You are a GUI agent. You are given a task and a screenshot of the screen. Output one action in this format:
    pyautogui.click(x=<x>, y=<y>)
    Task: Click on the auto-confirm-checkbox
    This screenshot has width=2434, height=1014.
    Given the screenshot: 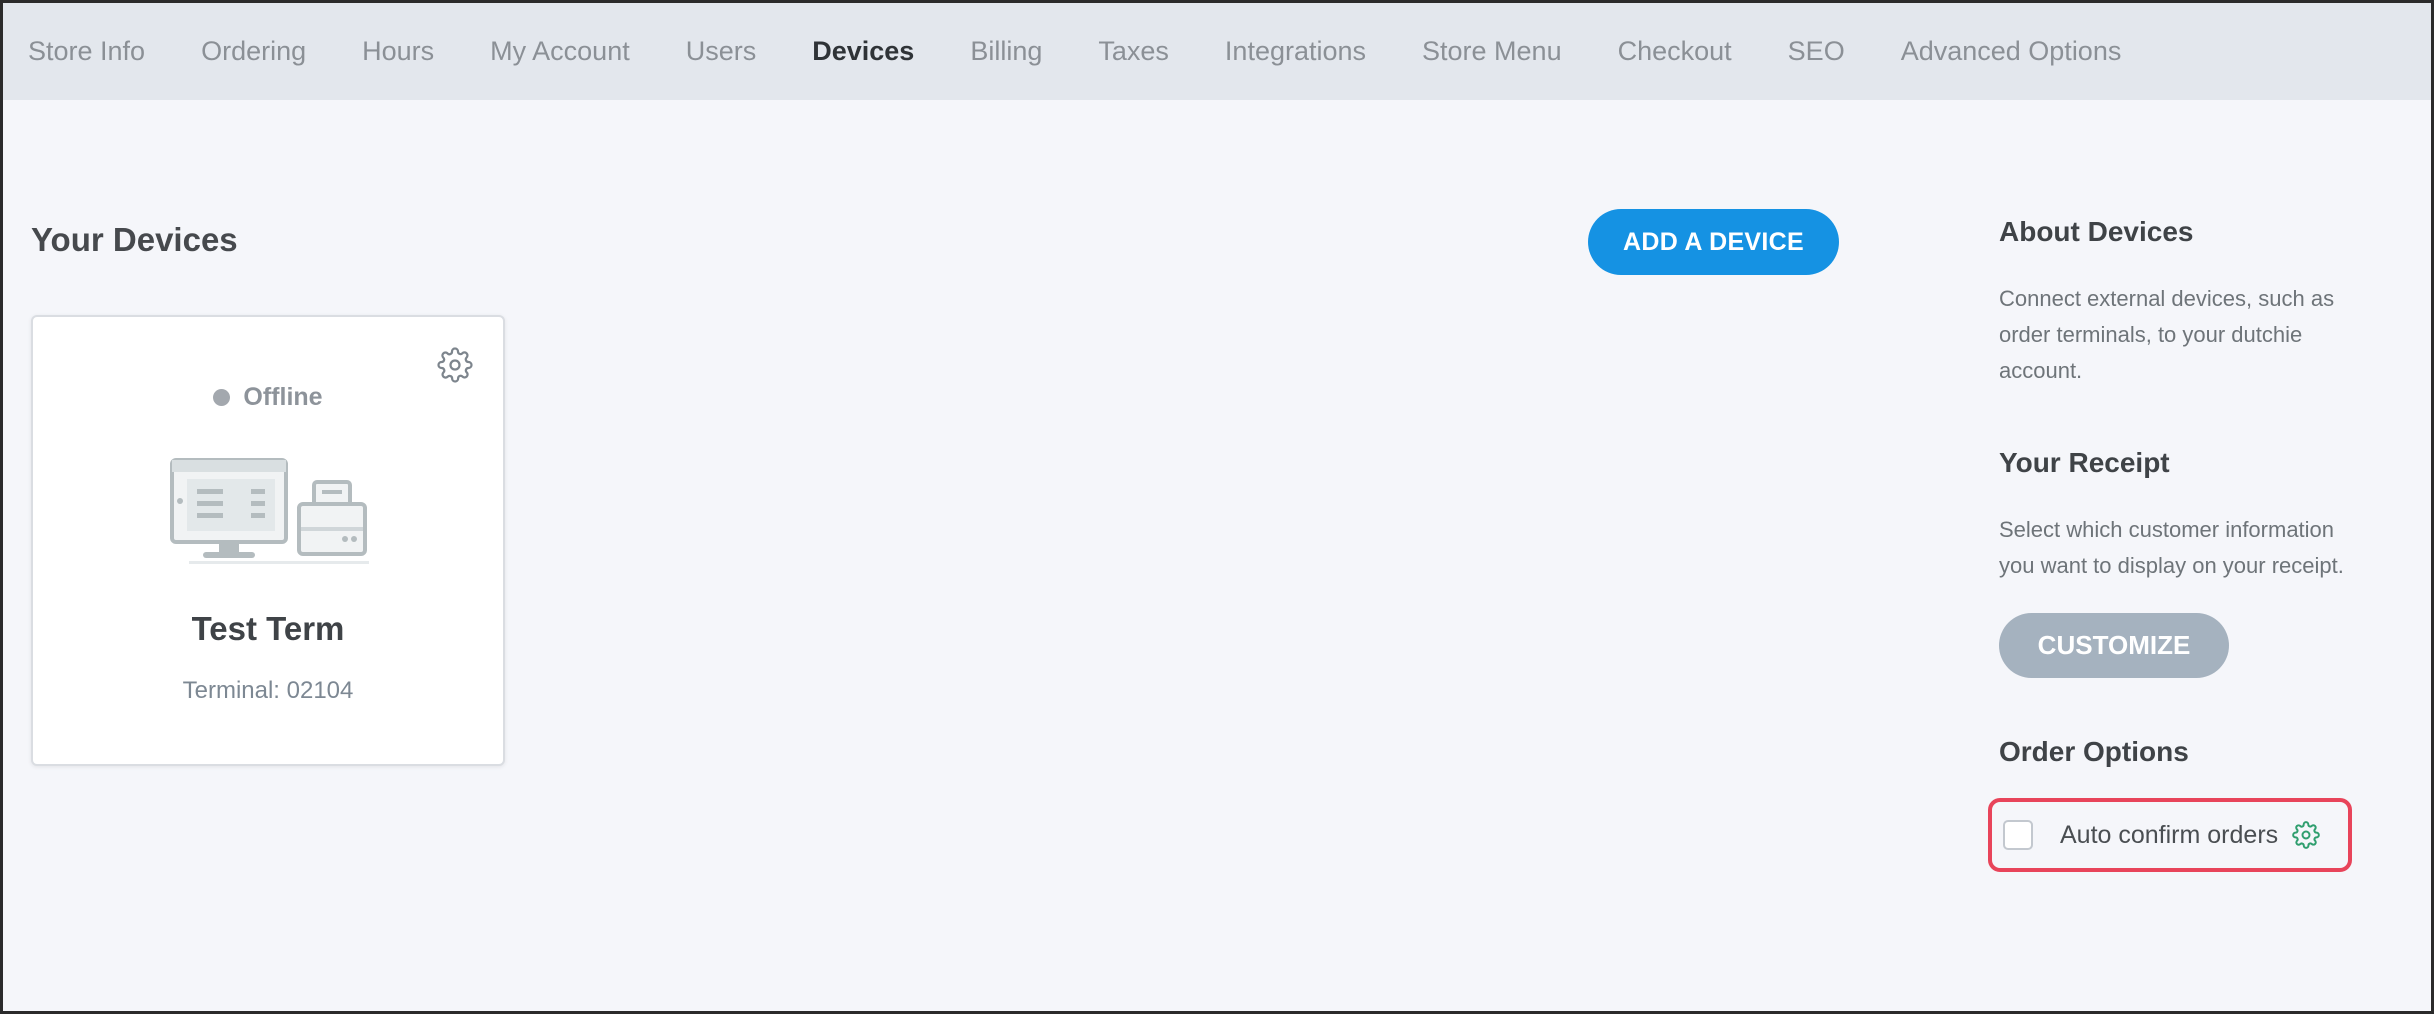 What is the action you would take?
    pyautogui.click(x=2018, y=835)
    